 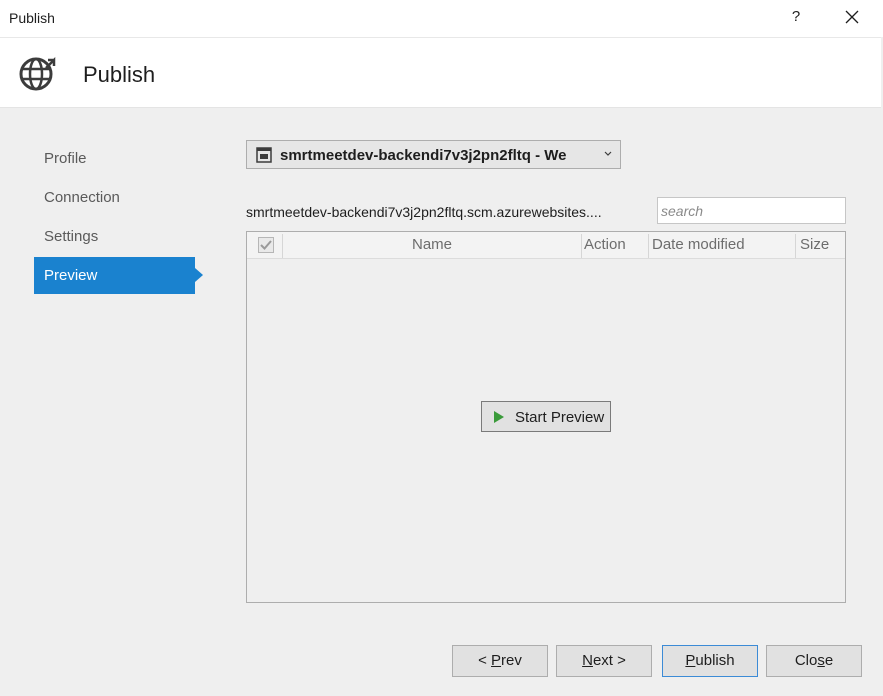 I want to click on checkbox-checked-icon, so click(x=266, y=245).